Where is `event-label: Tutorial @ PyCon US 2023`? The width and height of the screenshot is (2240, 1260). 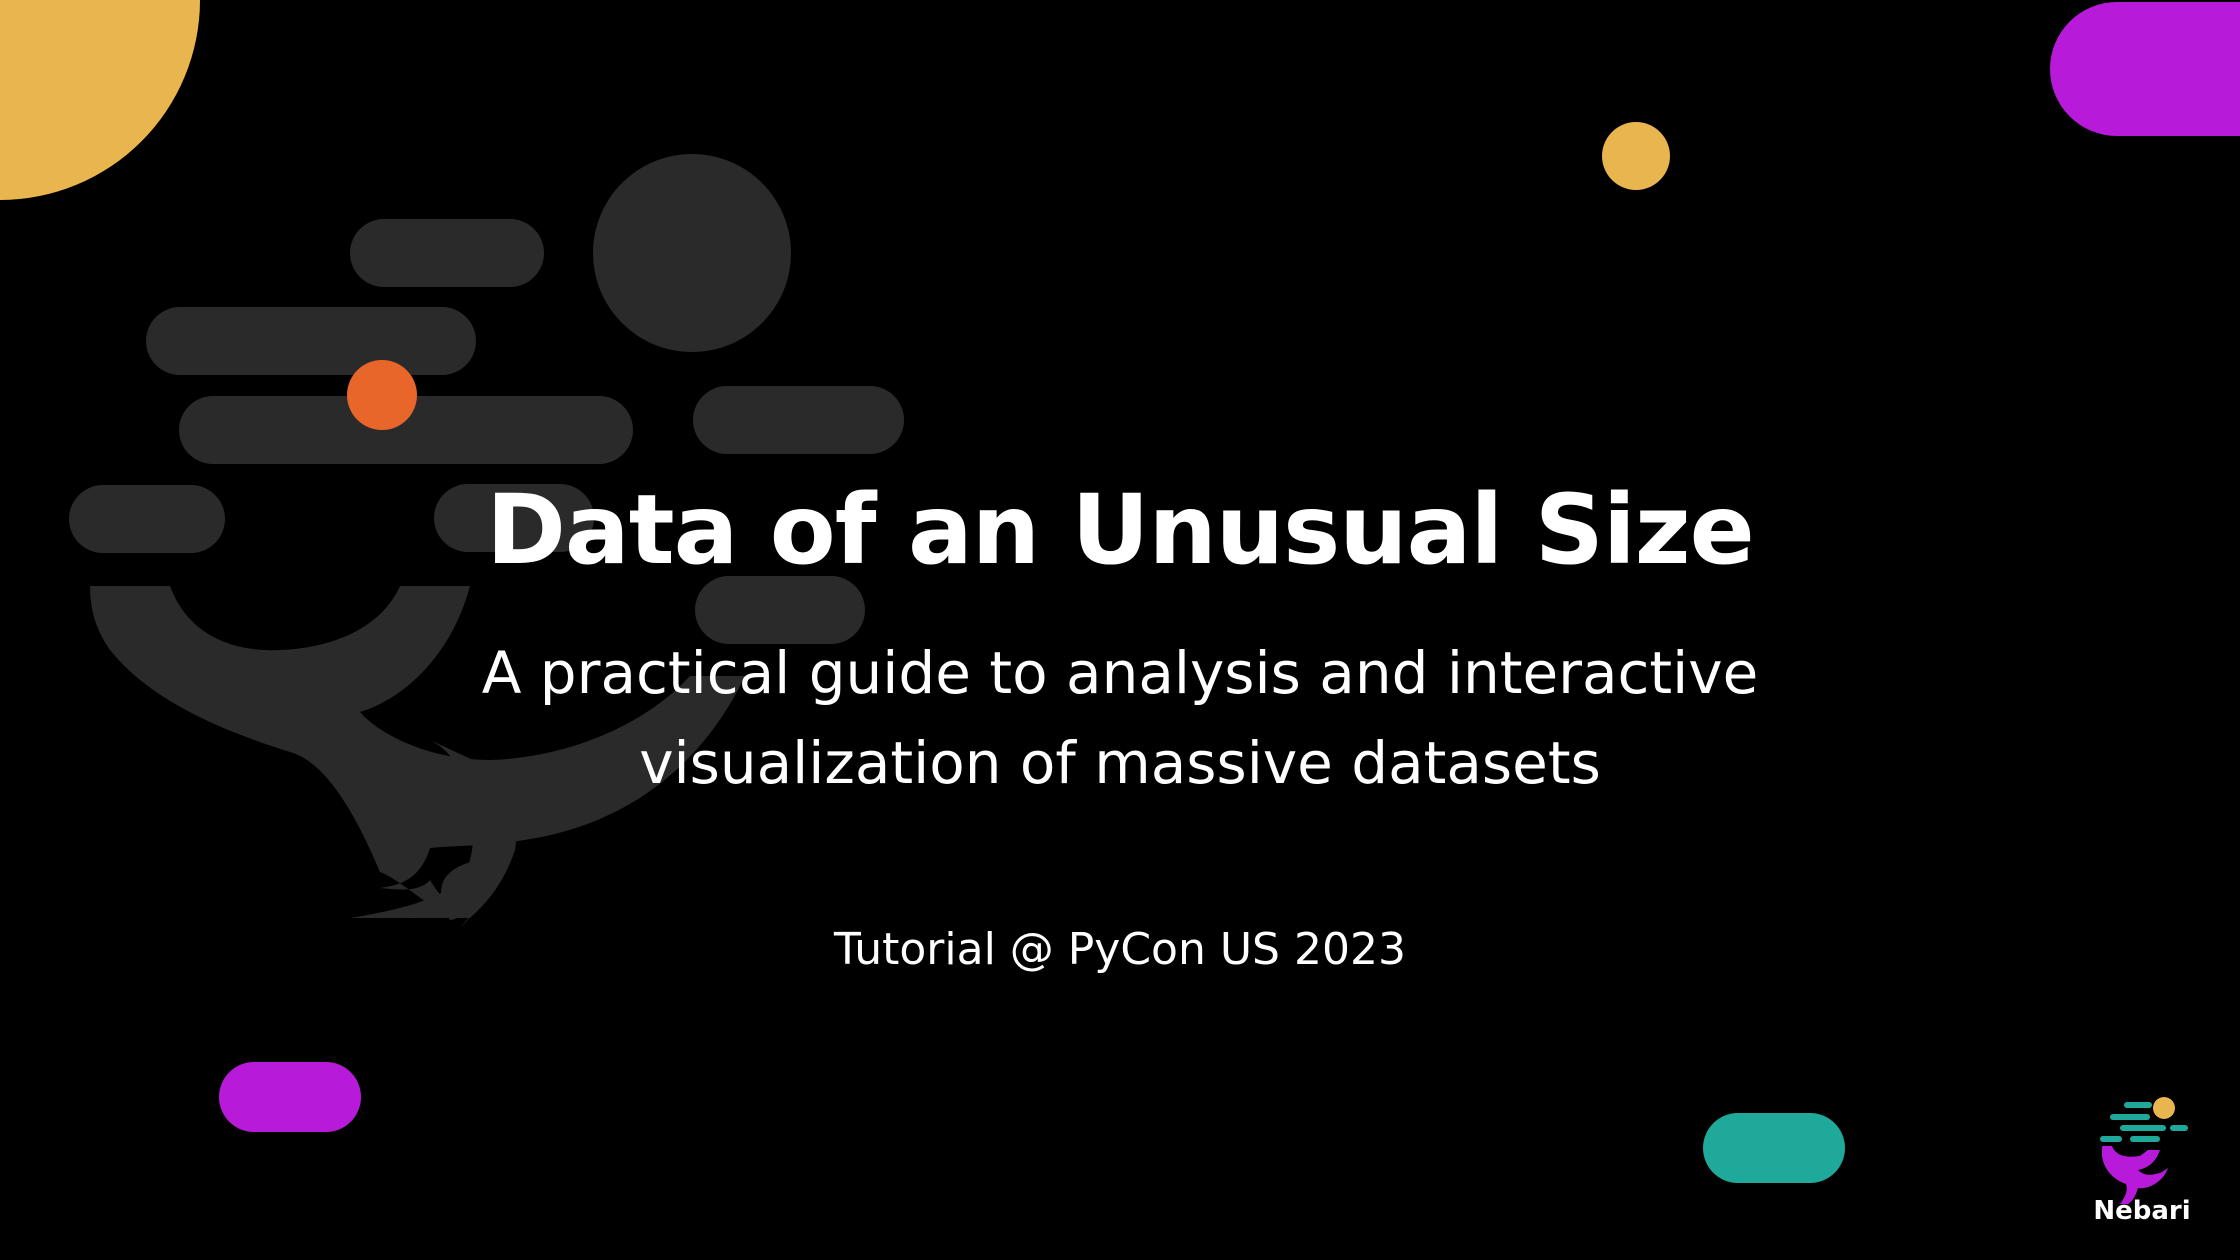 event-label: Tutorial @ PyCon US 2023 is located at coordinates (1120, 949).